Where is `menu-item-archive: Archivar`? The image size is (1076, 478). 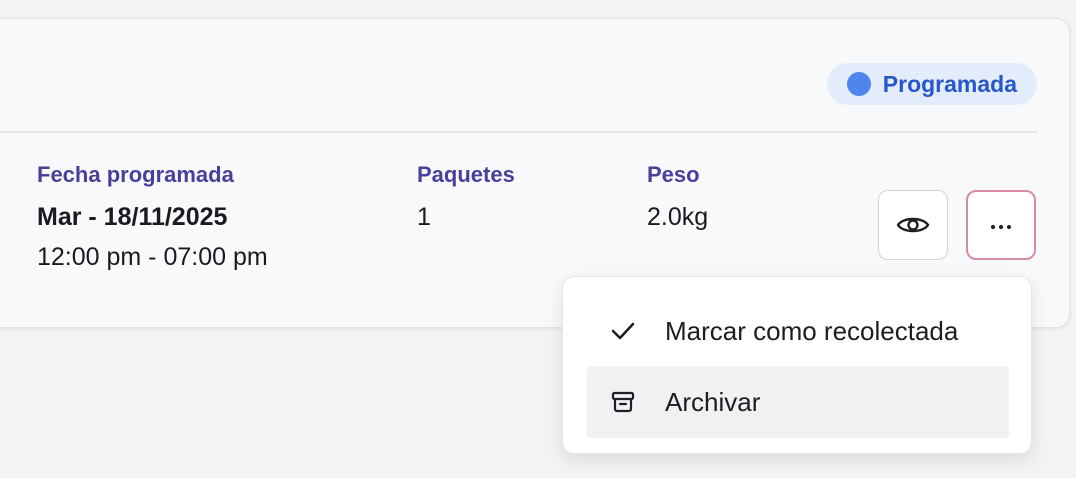 menu-item-archive: Archivar is located at coordinates (798, 402).